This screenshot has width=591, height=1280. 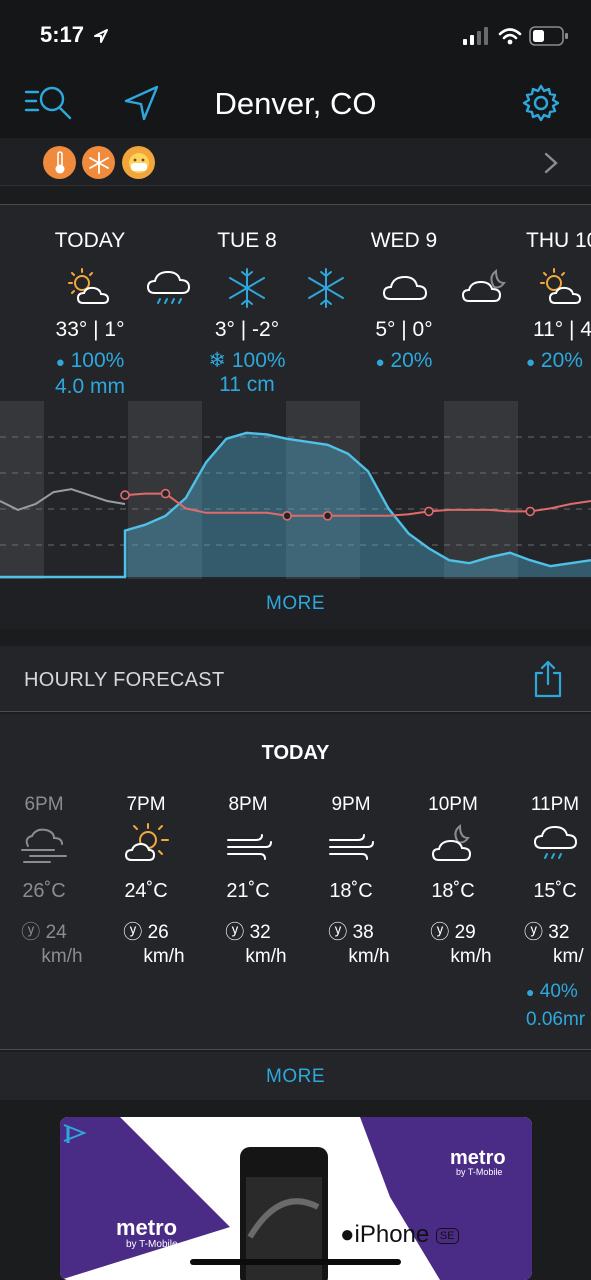 What do you see at coordinates (479, 1172) in the screenshot?
I see `ad-brand-sub-right: by T-Mobile` at bounding box center [479, 1172].